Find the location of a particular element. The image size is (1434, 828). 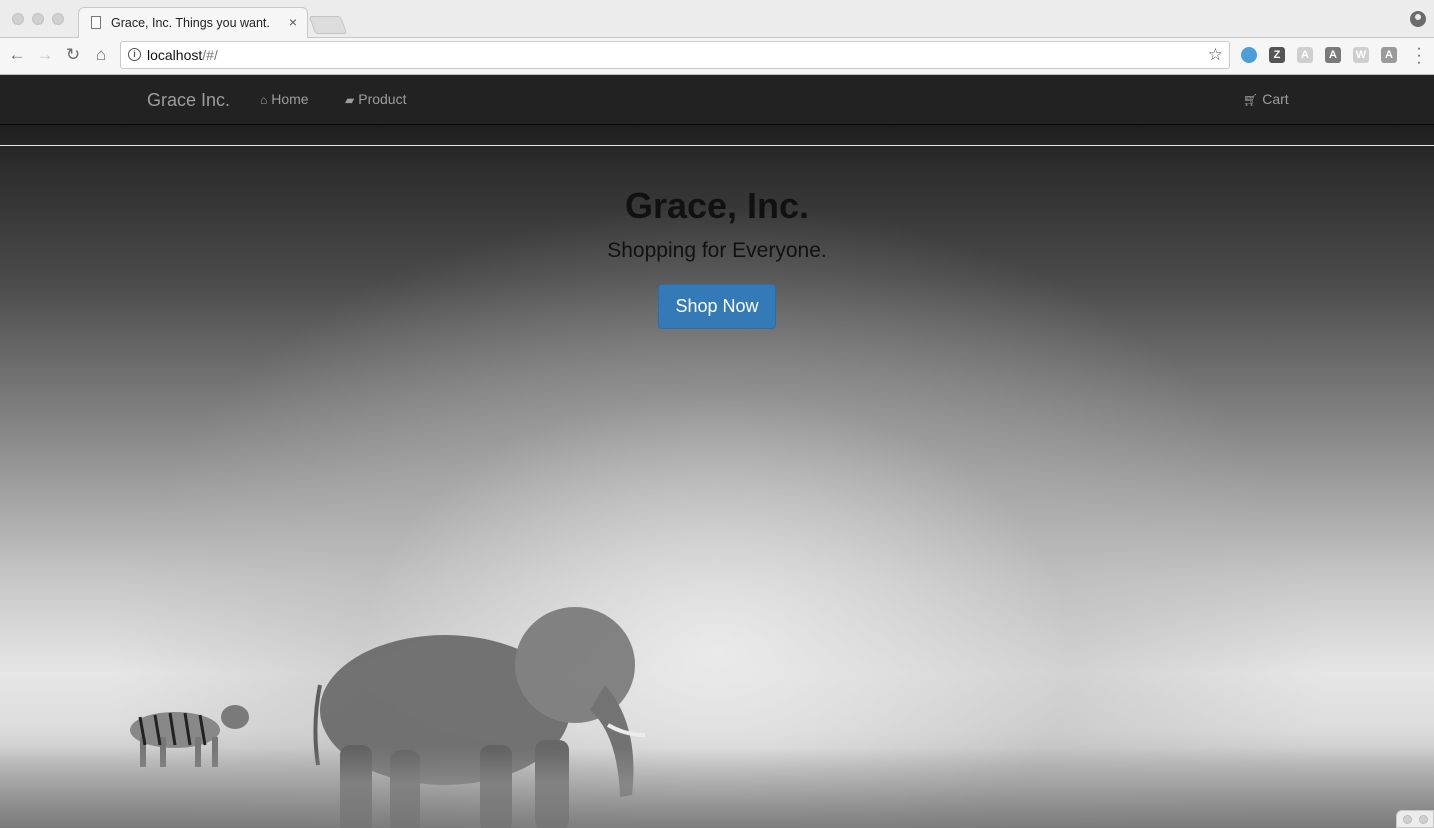

zotero-extension-icon: Z is located at coordinates (1277, 55).